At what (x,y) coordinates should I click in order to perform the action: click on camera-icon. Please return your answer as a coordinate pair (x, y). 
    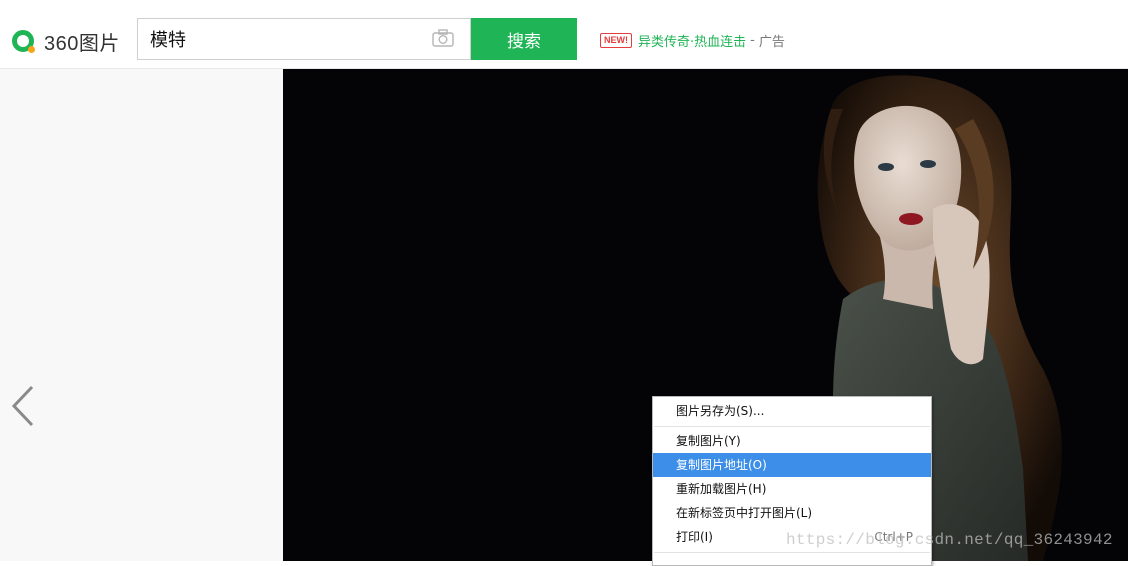
    Looking at the image, I should click on (443, 38).